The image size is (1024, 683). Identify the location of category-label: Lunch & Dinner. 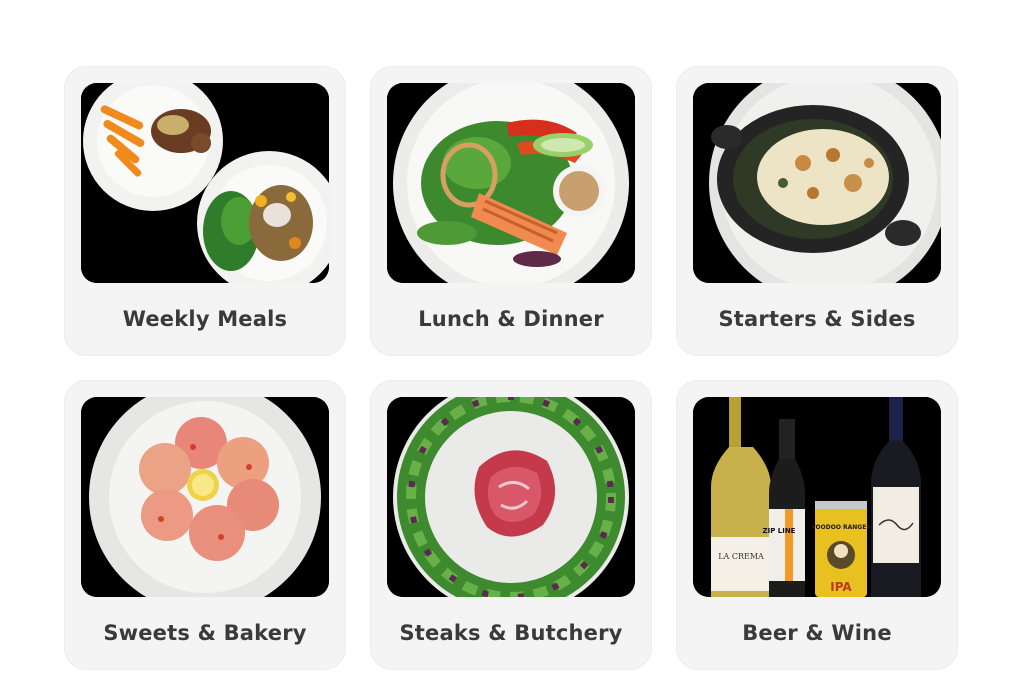
(511, 319).